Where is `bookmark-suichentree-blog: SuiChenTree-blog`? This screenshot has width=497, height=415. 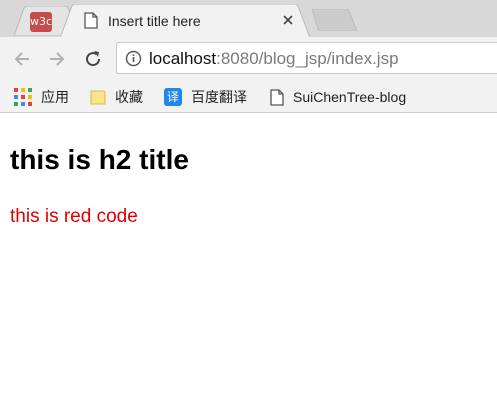 bookmark-suichentree-blog: SuiChenTree-blog is located at coordinates (338, 97).